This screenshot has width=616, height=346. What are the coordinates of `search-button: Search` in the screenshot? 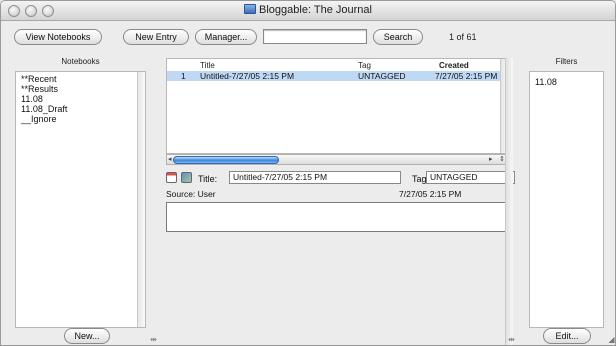 It's located at (398, 37).